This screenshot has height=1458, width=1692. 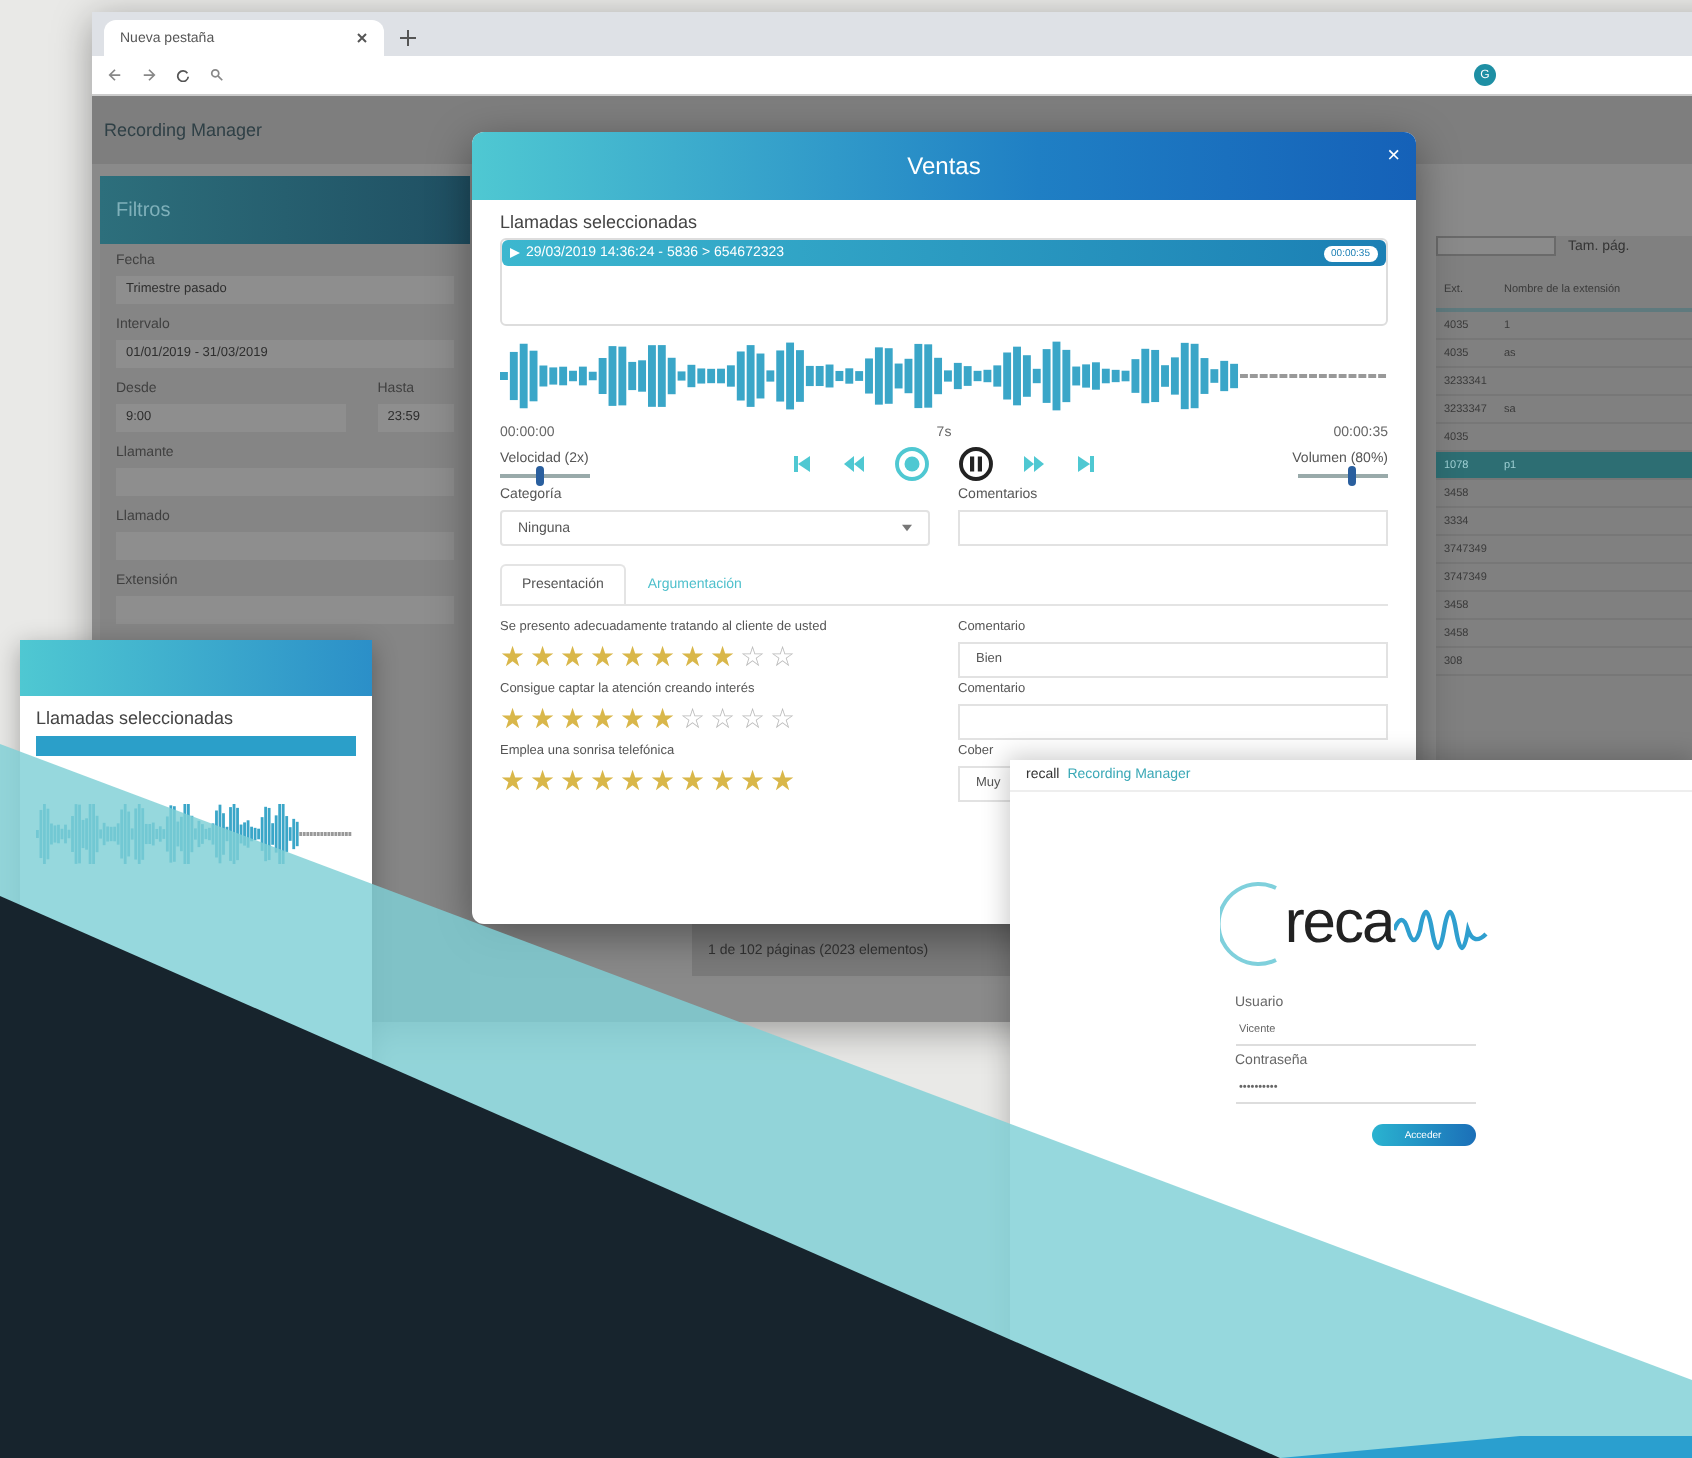 I want to click on filter-header: Filtros, so click(x=285, y=210).